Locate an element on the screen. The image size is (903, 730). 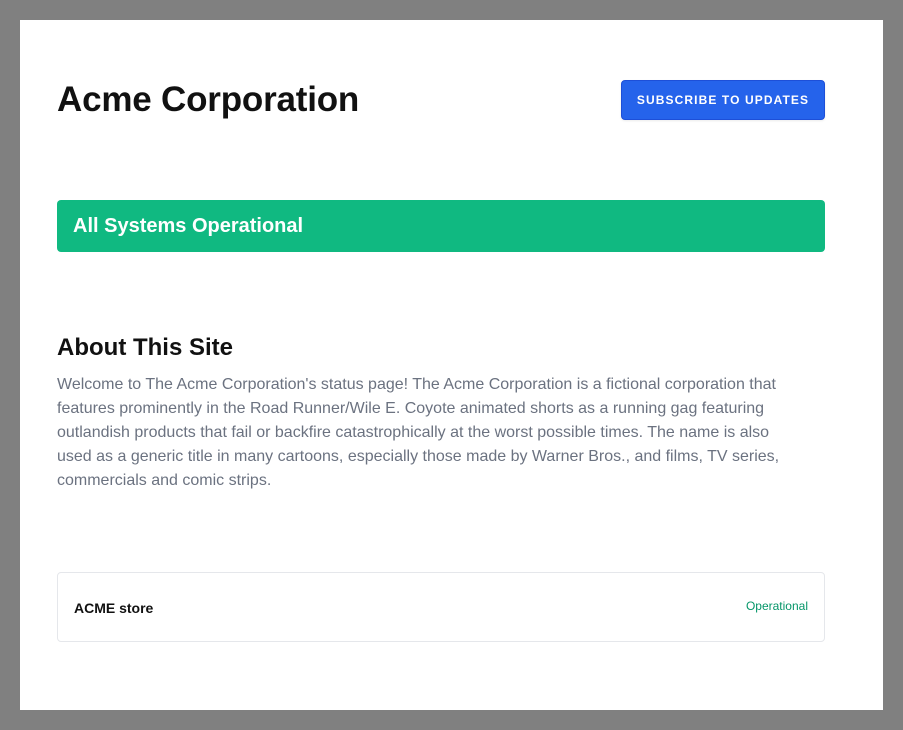
subscribe-button: Subscribe to Updates is located at coordinates (723, 100).